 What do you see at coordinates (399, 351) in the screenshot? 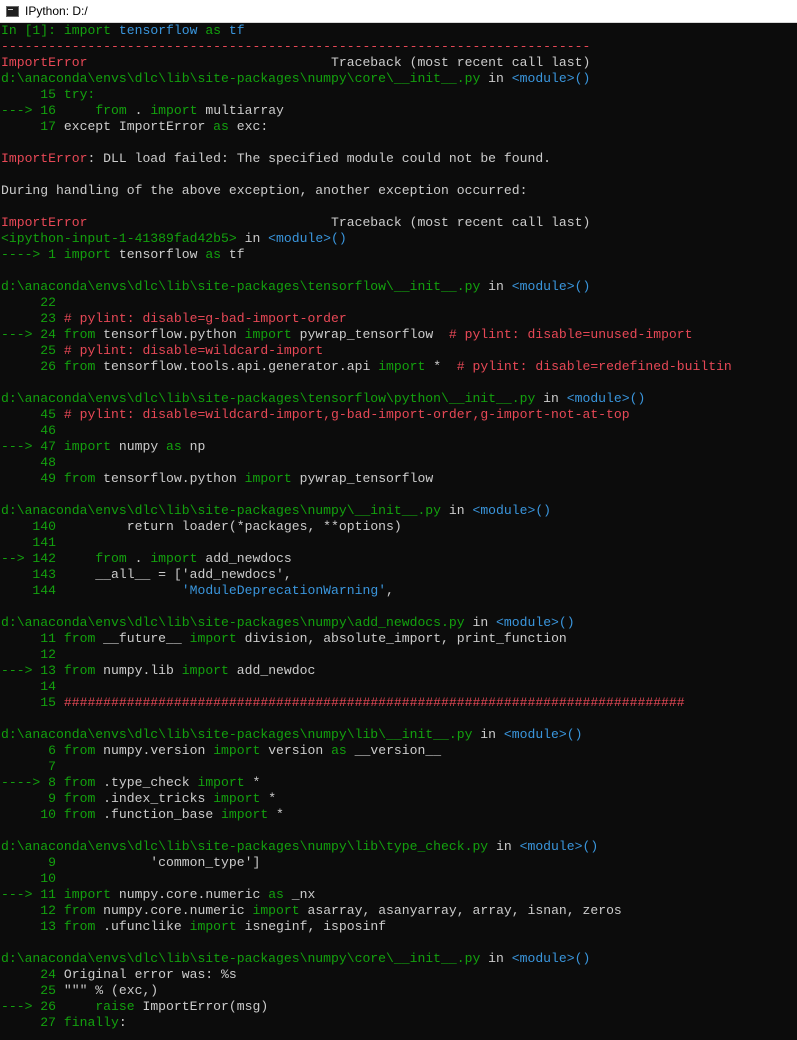
I see `console-line: 25 # pylint: disable=wildcard-import` at bounding box center [399, 351].